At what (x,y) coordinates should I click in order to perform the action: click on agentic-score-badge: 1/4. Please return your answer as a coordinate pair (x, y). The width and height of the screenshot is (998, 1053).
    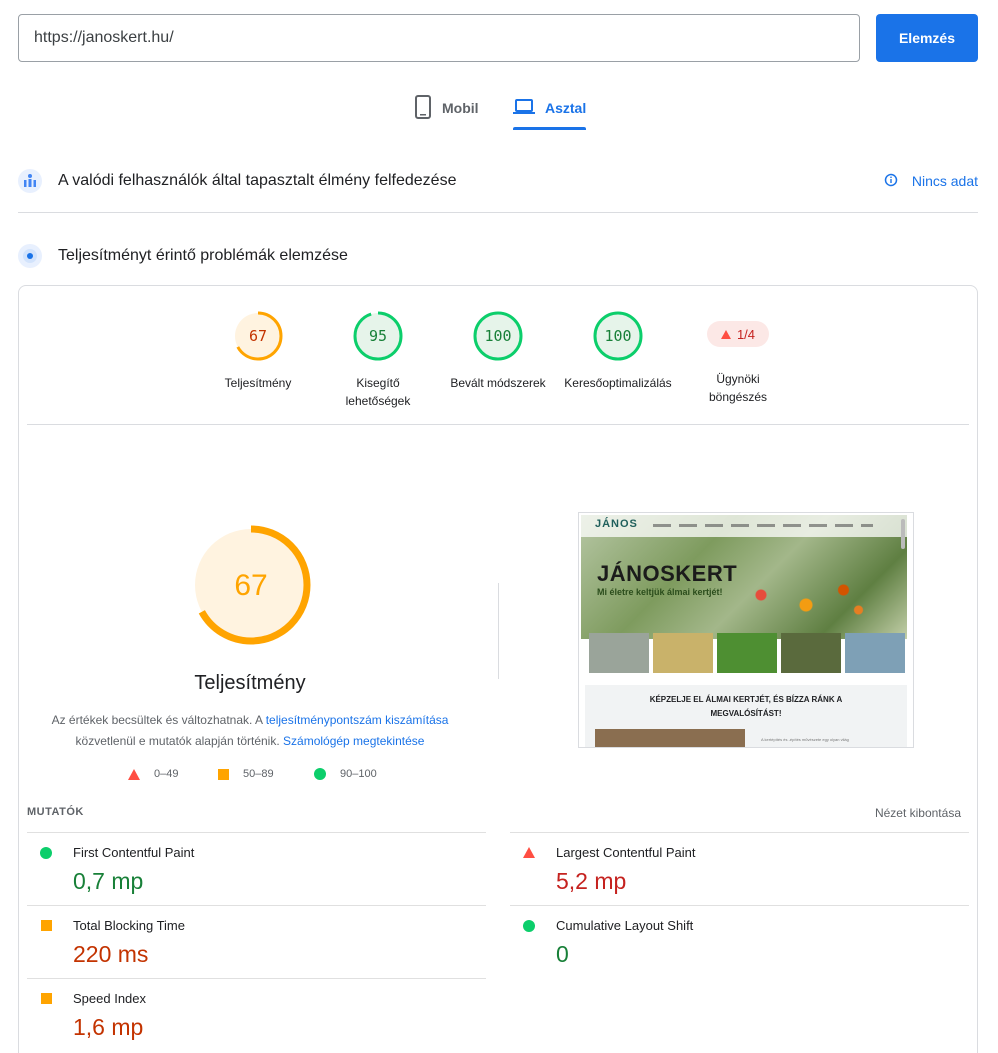
    Looking at the image, I should click on (738, 334).